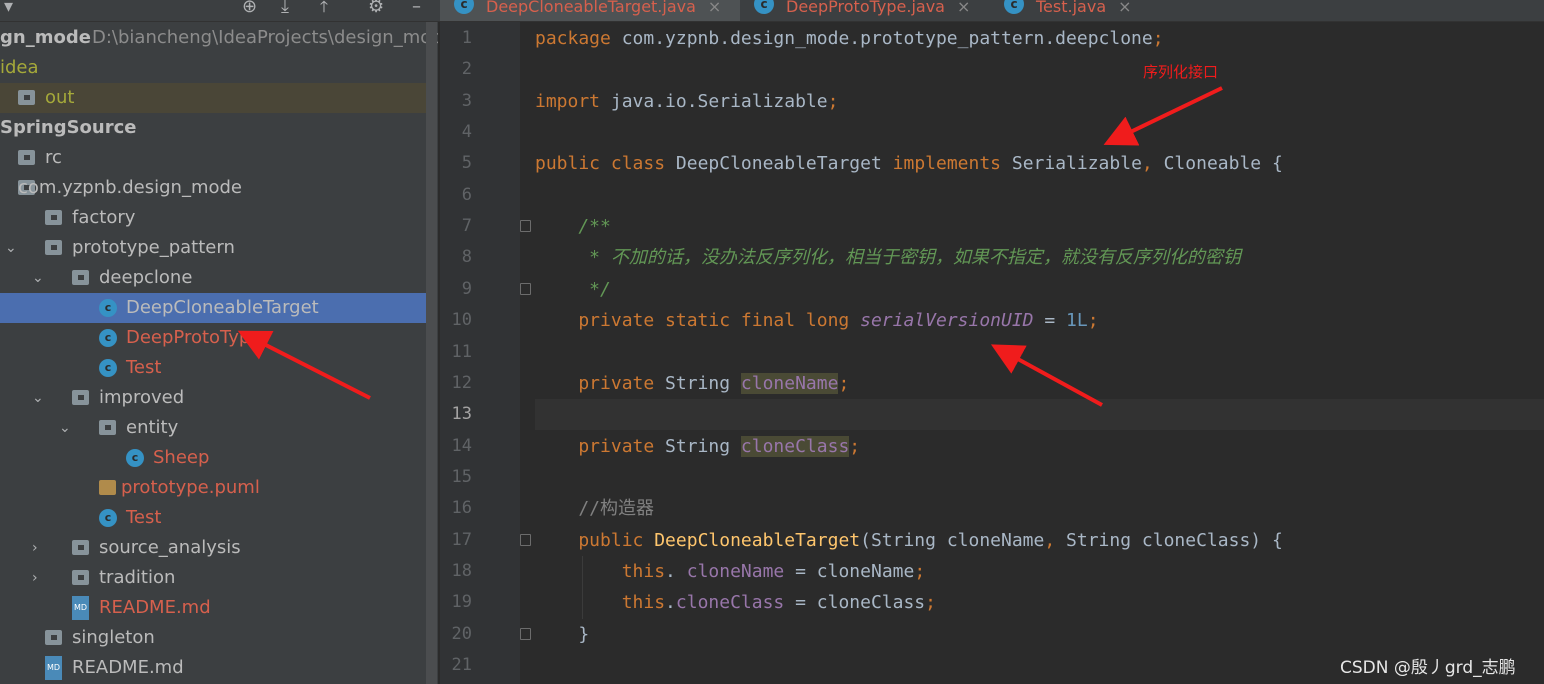  I want to click on arrow-to-serialversionuid, so click(1046, 375).